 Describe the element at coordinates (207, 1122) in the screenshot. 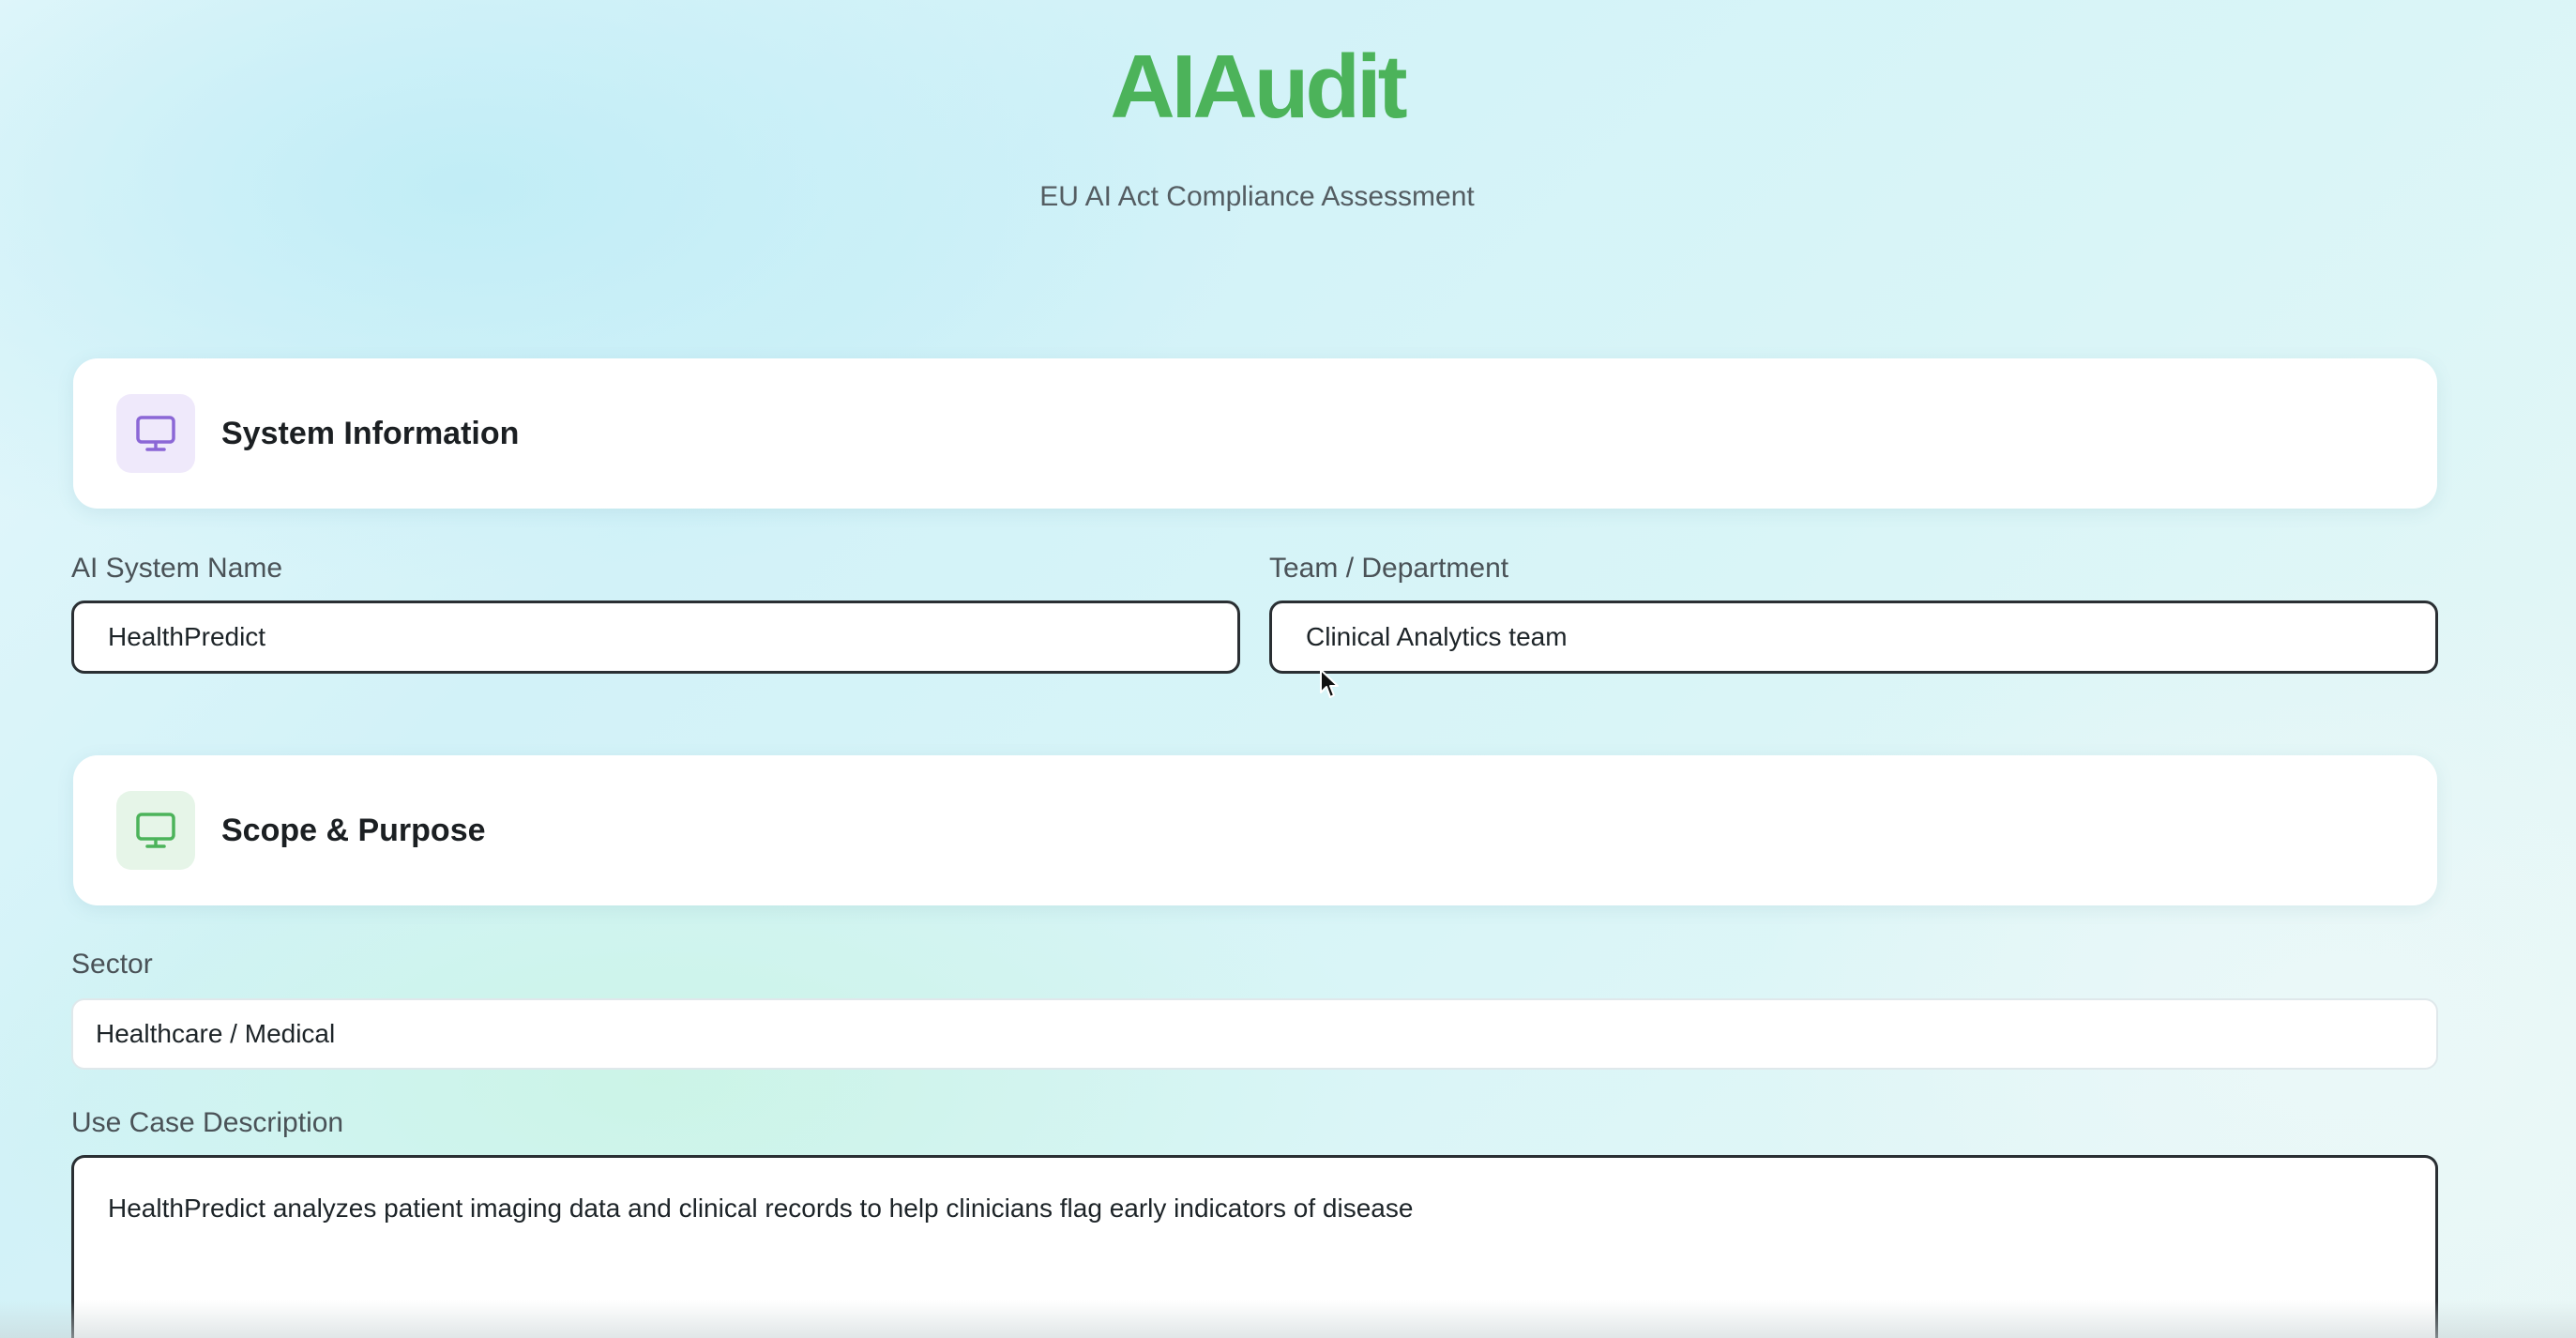

I see `use-case-description-label: Use Case Description` at that location.